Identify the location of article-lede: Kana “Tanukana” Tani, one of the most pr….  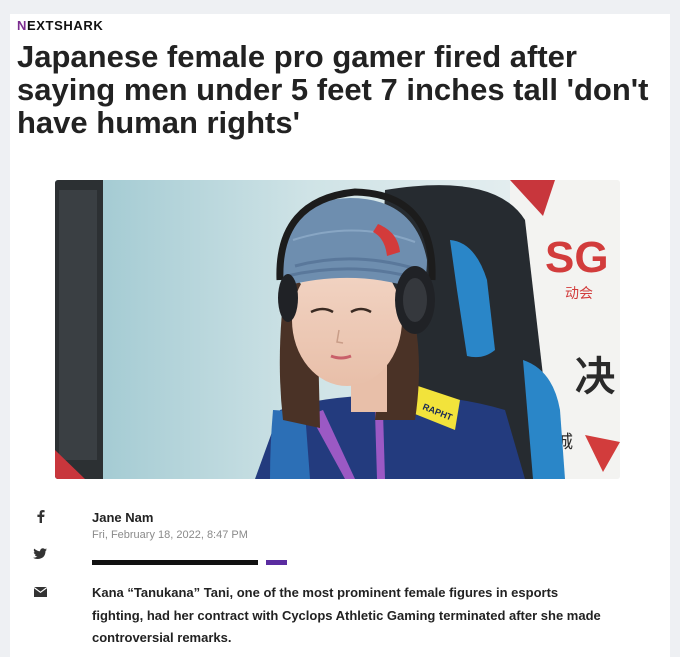
(346, 615).